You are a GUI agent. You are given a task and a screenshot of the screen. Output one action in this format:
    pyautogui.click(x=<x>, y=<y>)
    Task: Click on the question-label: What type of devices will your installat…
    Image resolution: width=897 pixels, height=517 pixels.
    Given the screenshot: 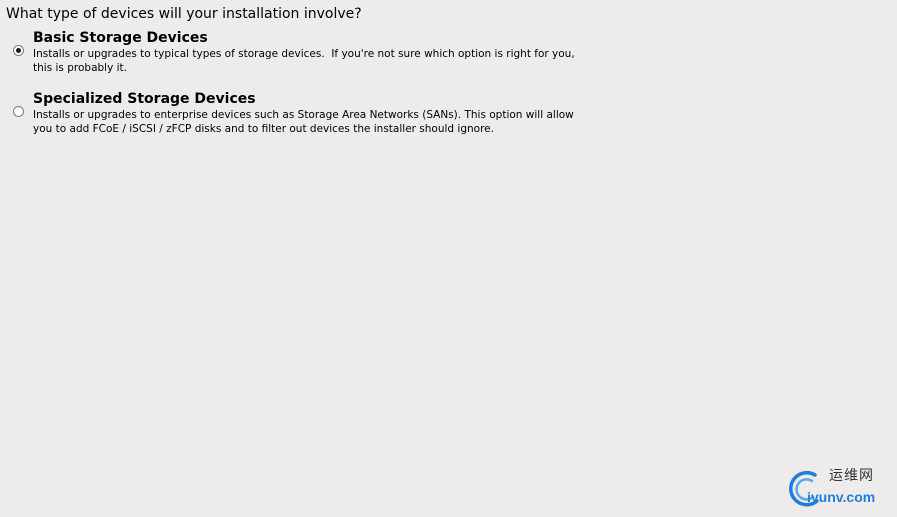 What is the action you would take?
    pyautogui.click(x=184, y=14)
    